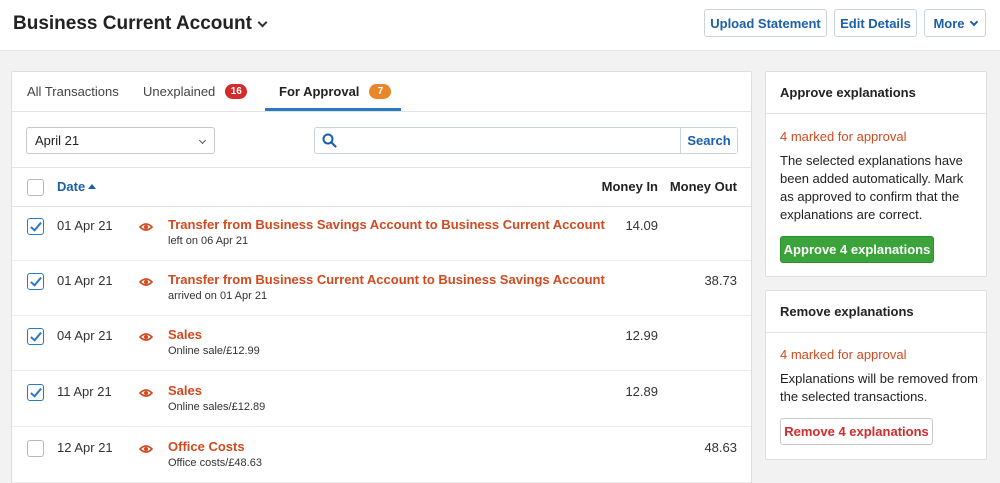 This screenshot has width=1000, height=483. What do you see at coordinates (35, 187) in the screenshot?
I see `select-all-checkbox` at bounding box center [35, 187].